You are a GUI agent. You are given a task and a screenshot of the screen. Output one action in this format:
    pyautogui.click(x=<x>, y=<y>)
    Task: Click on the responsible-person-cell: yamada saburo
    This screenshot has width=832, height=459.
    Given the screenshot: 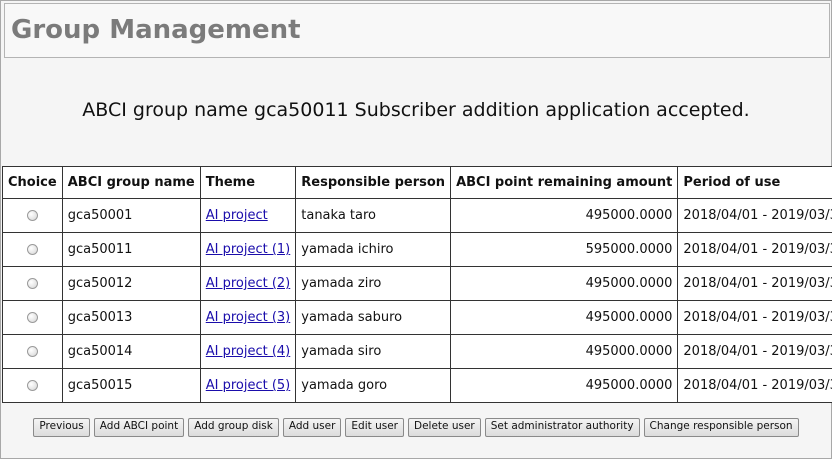 What is the action you would take?
    pyautogui.click(x=373, y=317)
    